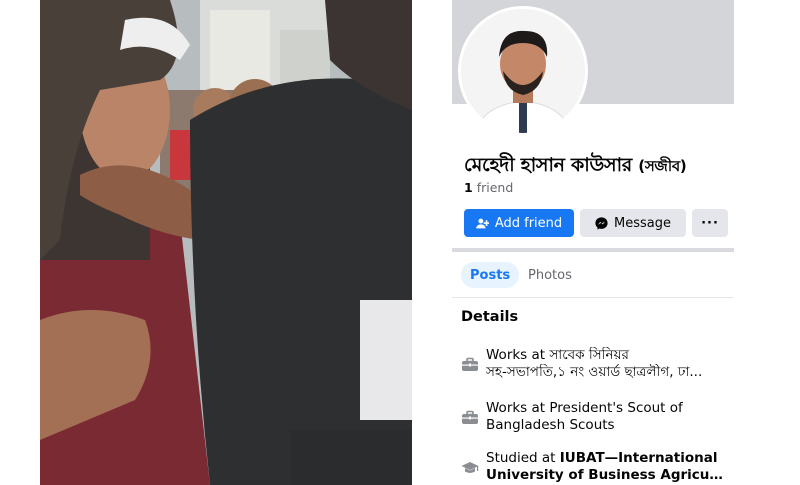 The width and height of the screenshot is (800, 485). What do you see at coordinates (490, 317) in the screenshot?
I see `details-heading: Details` at bounding box center [490, 317].